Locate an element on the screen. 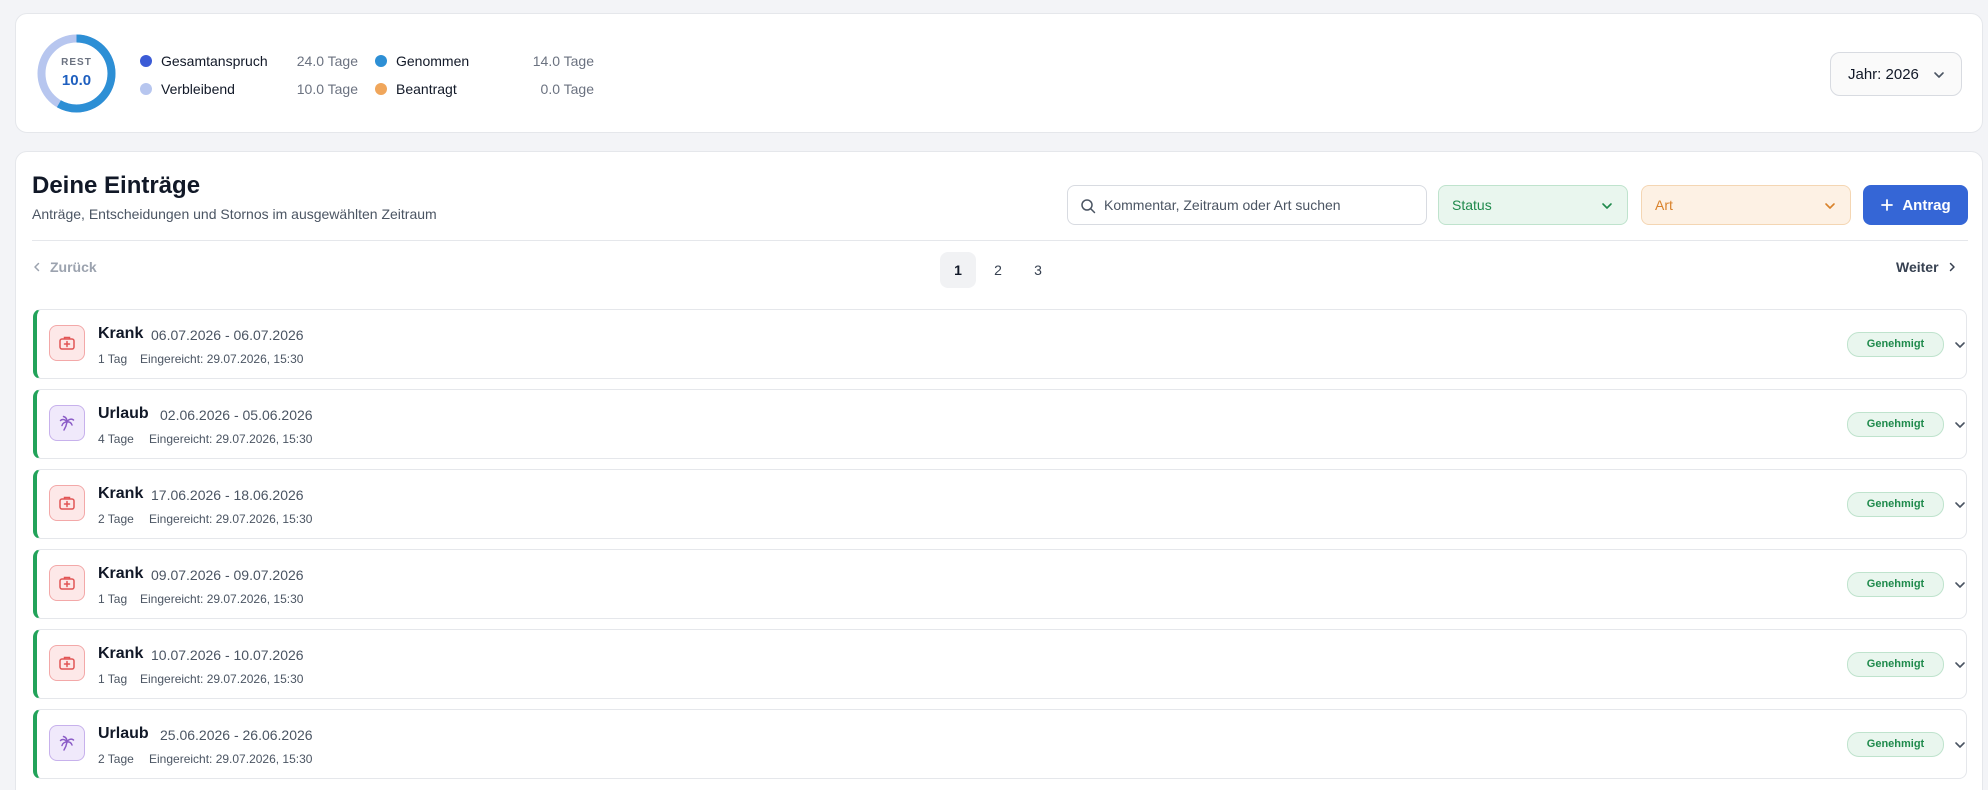  pagination-prev-label: Zurück is located at coordinates (73, 267).